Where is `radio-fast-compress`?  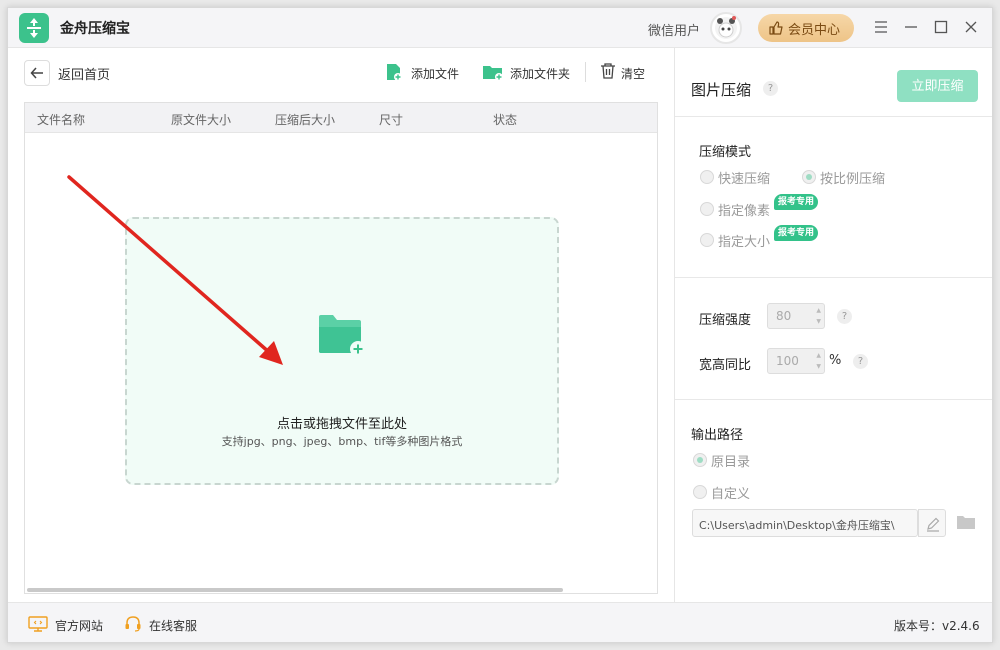 radio-fast-compress is located at coordinates (707, 177).